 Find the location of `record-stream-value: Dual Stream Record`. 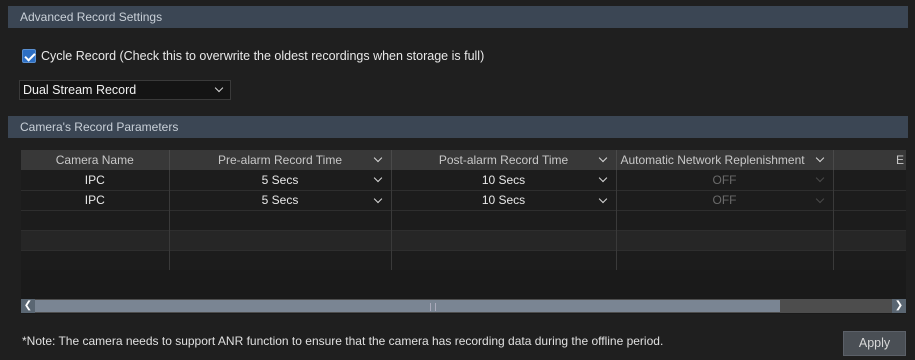

record-stream-value: Dual Stream Record is located at coordinates (80, 90).